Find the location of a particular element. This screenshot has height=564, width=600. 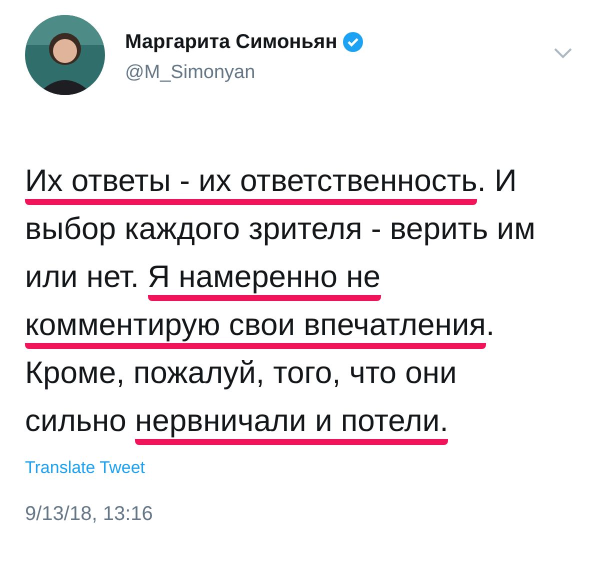

author-handle: @M_Simonyan is located at coordinates (339, 73).